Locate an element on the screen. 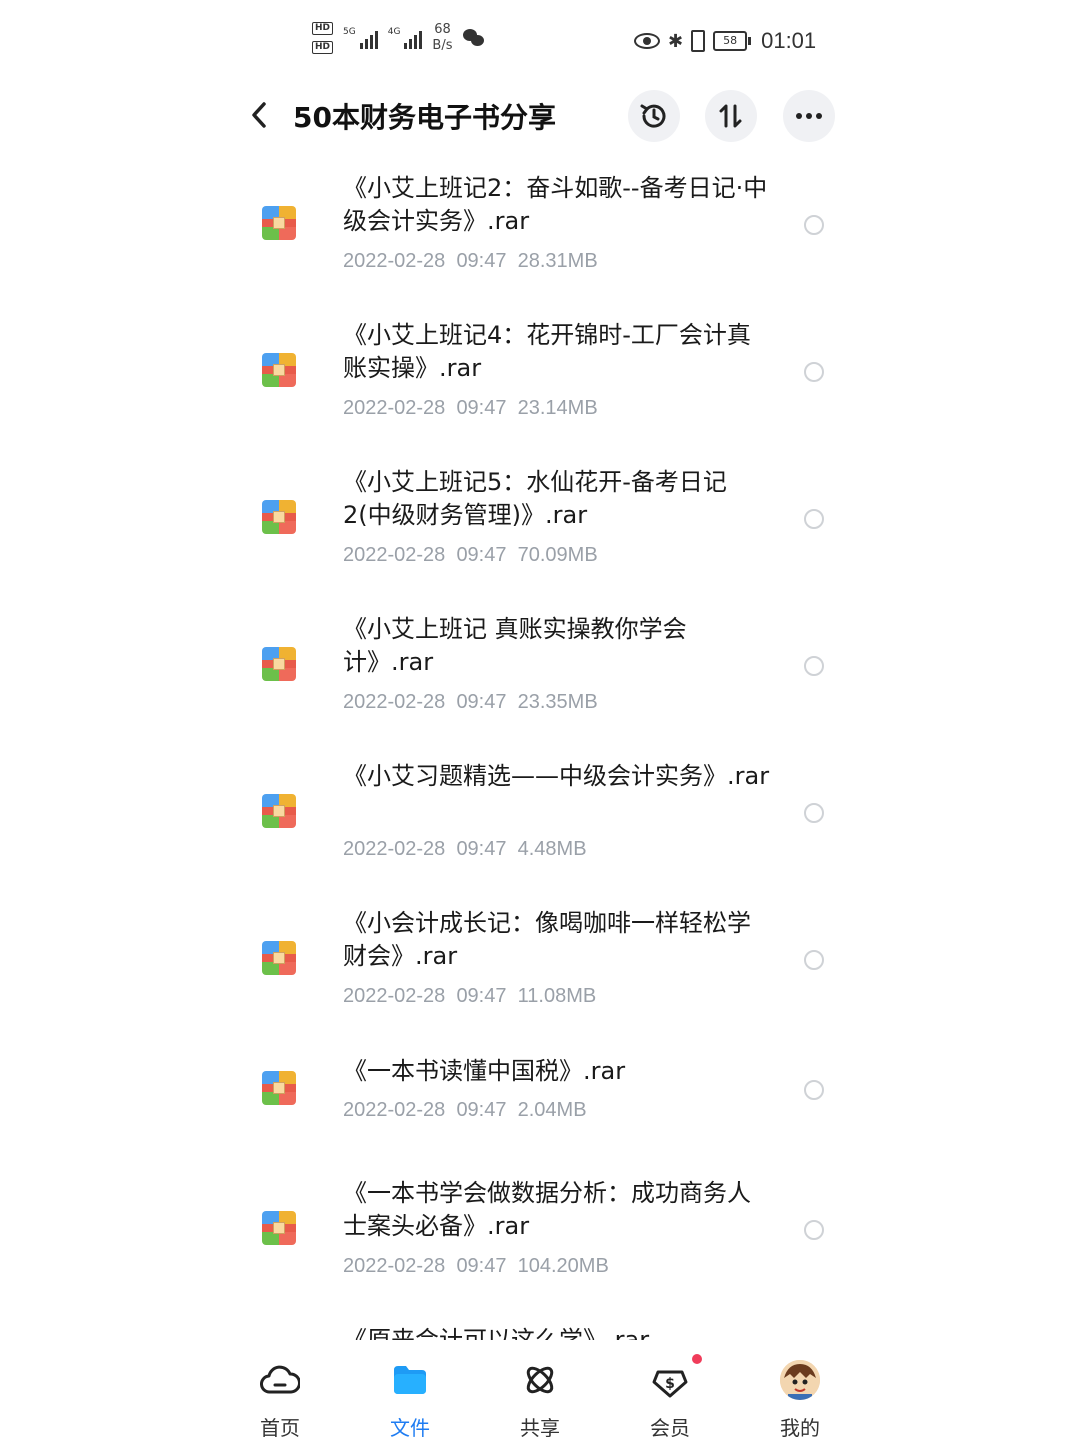 The height and width of the screenshot is (1441, 1080). tab-share: 共享 is located at coordinates (540, 1391).